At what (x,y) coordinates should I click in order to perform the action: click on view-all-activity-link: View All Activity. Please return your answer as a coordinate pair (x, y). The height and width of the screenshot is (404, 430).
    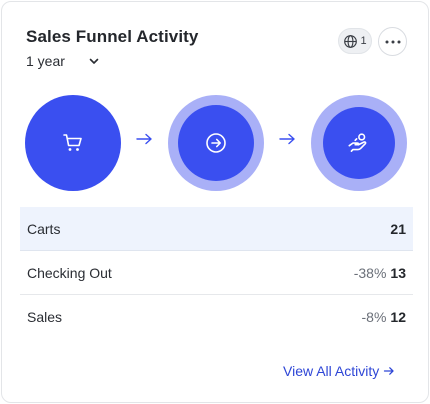
    Looking at the image, I should click on (339, 371).